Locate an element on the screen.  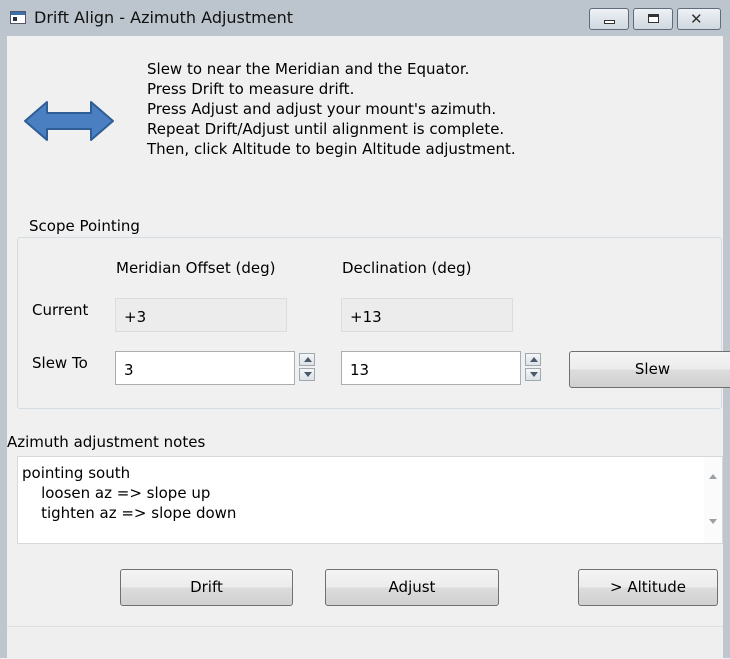
current-label: Current is located at coordinates (60, 310).